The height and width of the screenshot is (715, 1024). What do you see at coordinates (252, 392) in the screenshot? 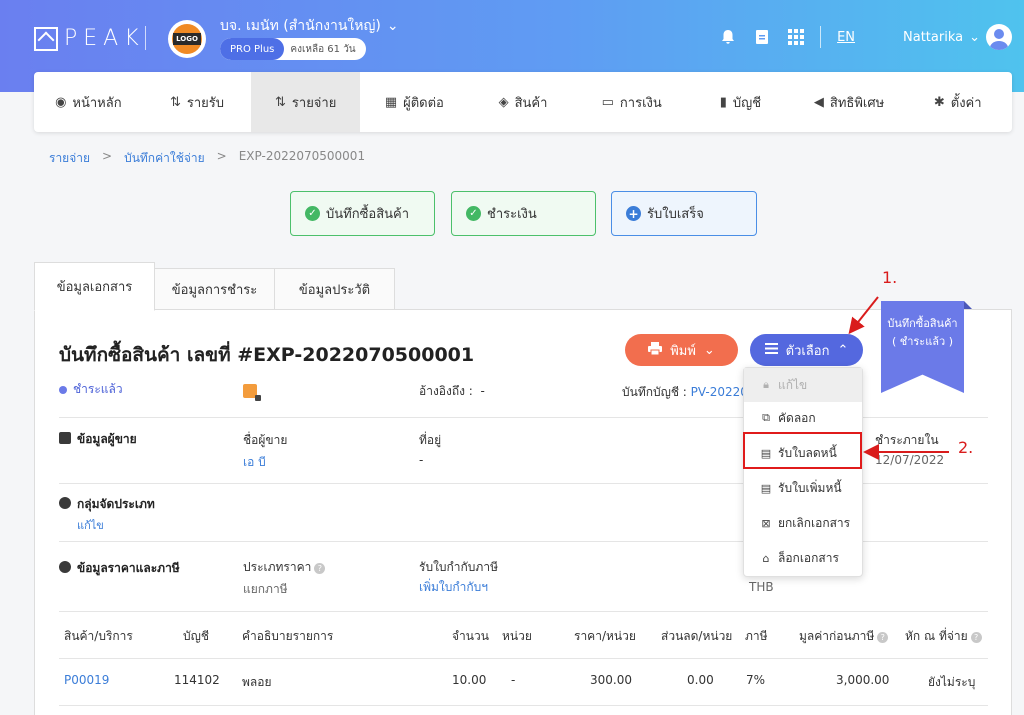
I see `attachment-lock-icon` at bounding box center [252, 392].